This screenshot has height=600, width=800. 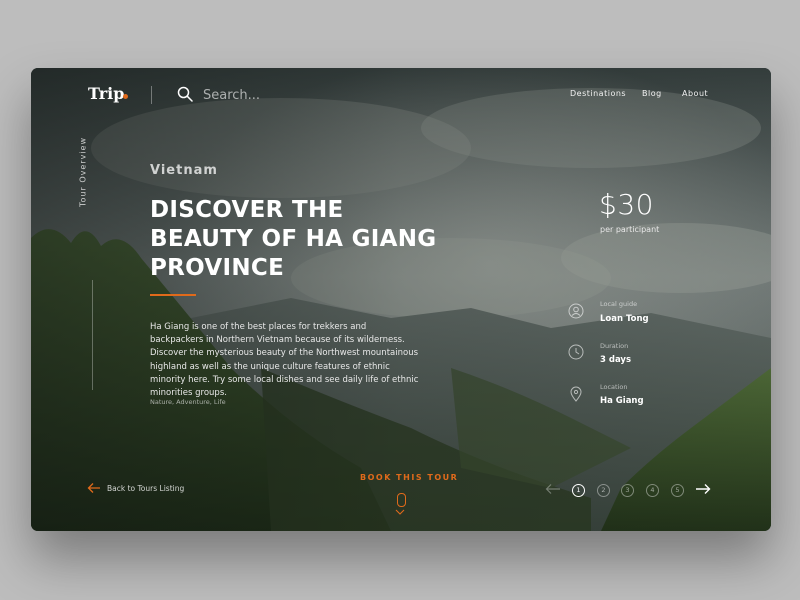 I want to click on info-label: Location, so click(x=614, y=387).